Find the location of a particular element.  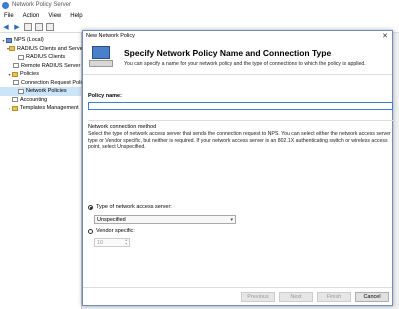

menu-view: View is located at coordinates (54, 16).